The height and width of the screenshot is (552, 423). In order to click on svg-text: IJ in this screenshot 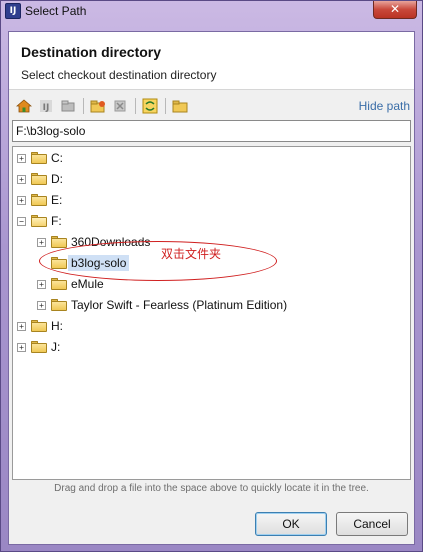, I will do `click(46, 108)`.